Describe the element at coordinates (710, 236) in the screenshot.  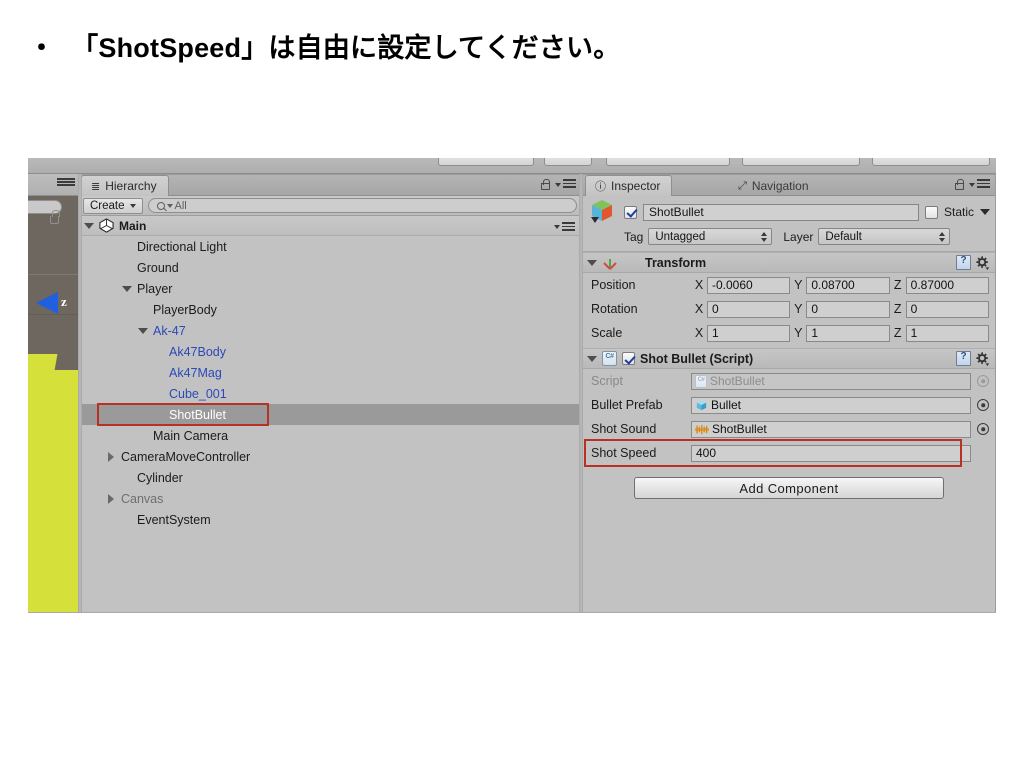
I see `tag-dropdown: Untagged` at that location.